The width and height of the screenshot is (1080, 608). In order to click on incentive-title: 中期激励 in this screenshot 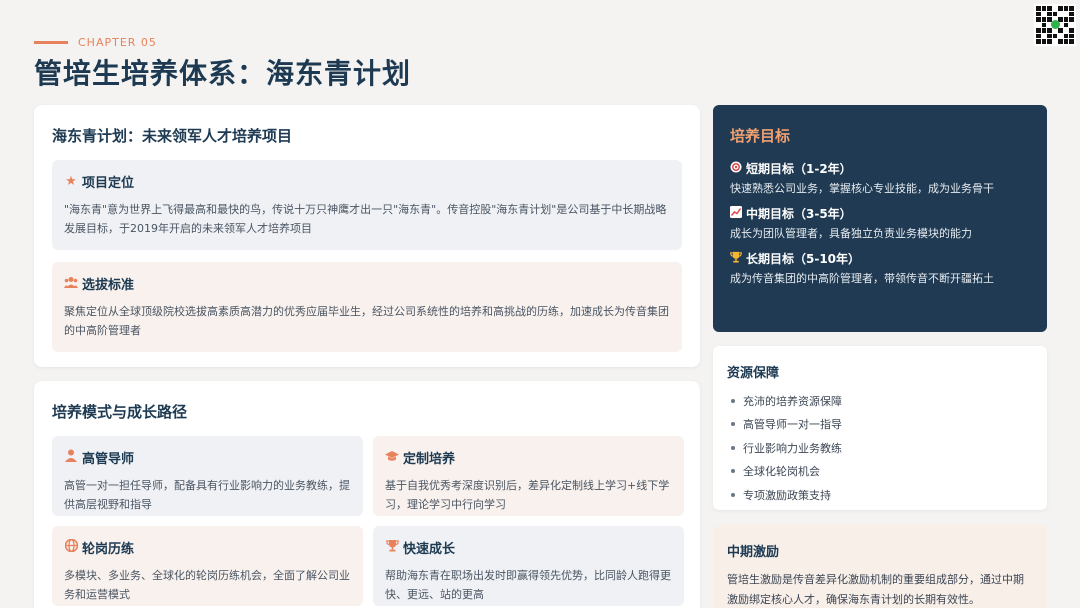, I will do `click(753, 552)`.